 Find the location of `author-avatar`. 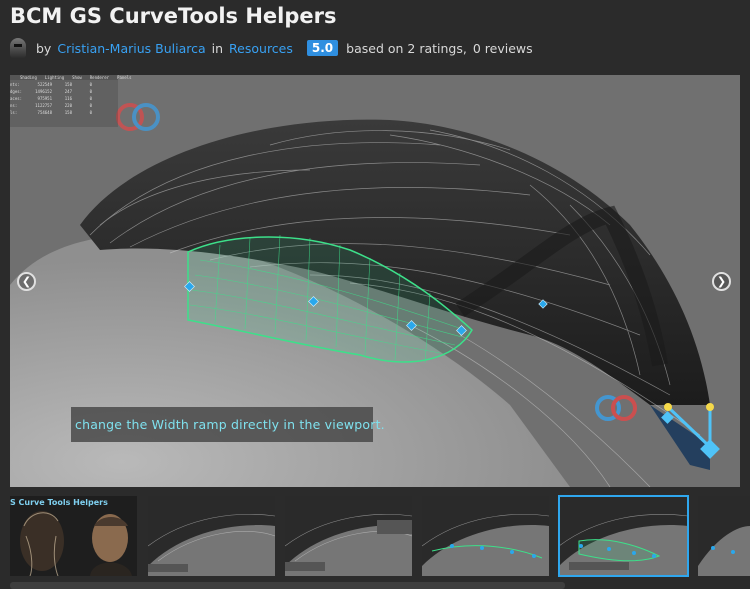

author-avatar is located at coordinates (18, 48).